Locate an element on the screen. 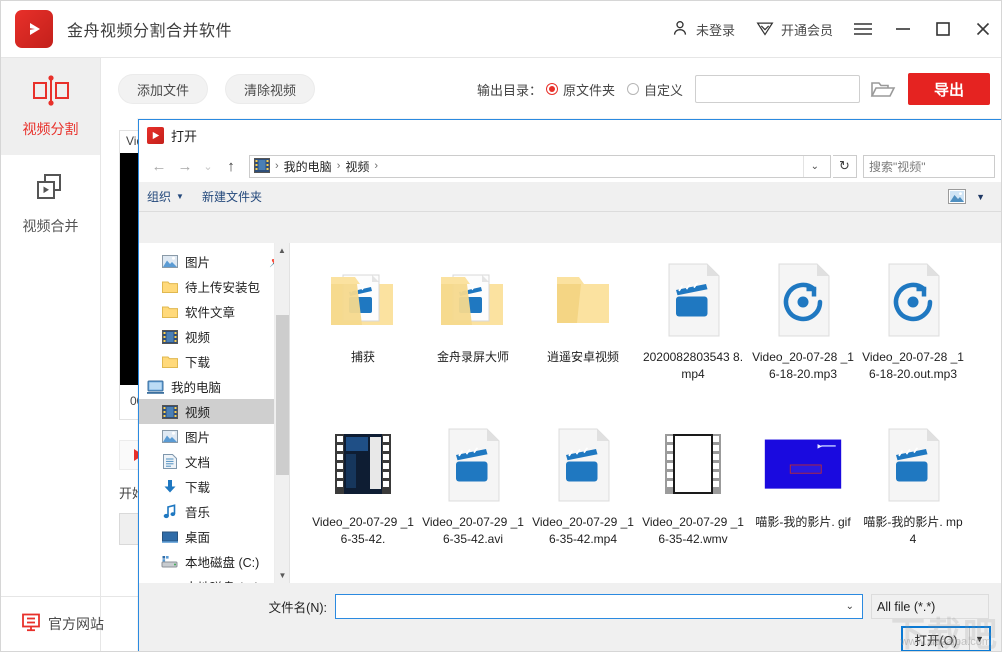  clear-video-button: 清除视频 is located at coordinates (270, 89).